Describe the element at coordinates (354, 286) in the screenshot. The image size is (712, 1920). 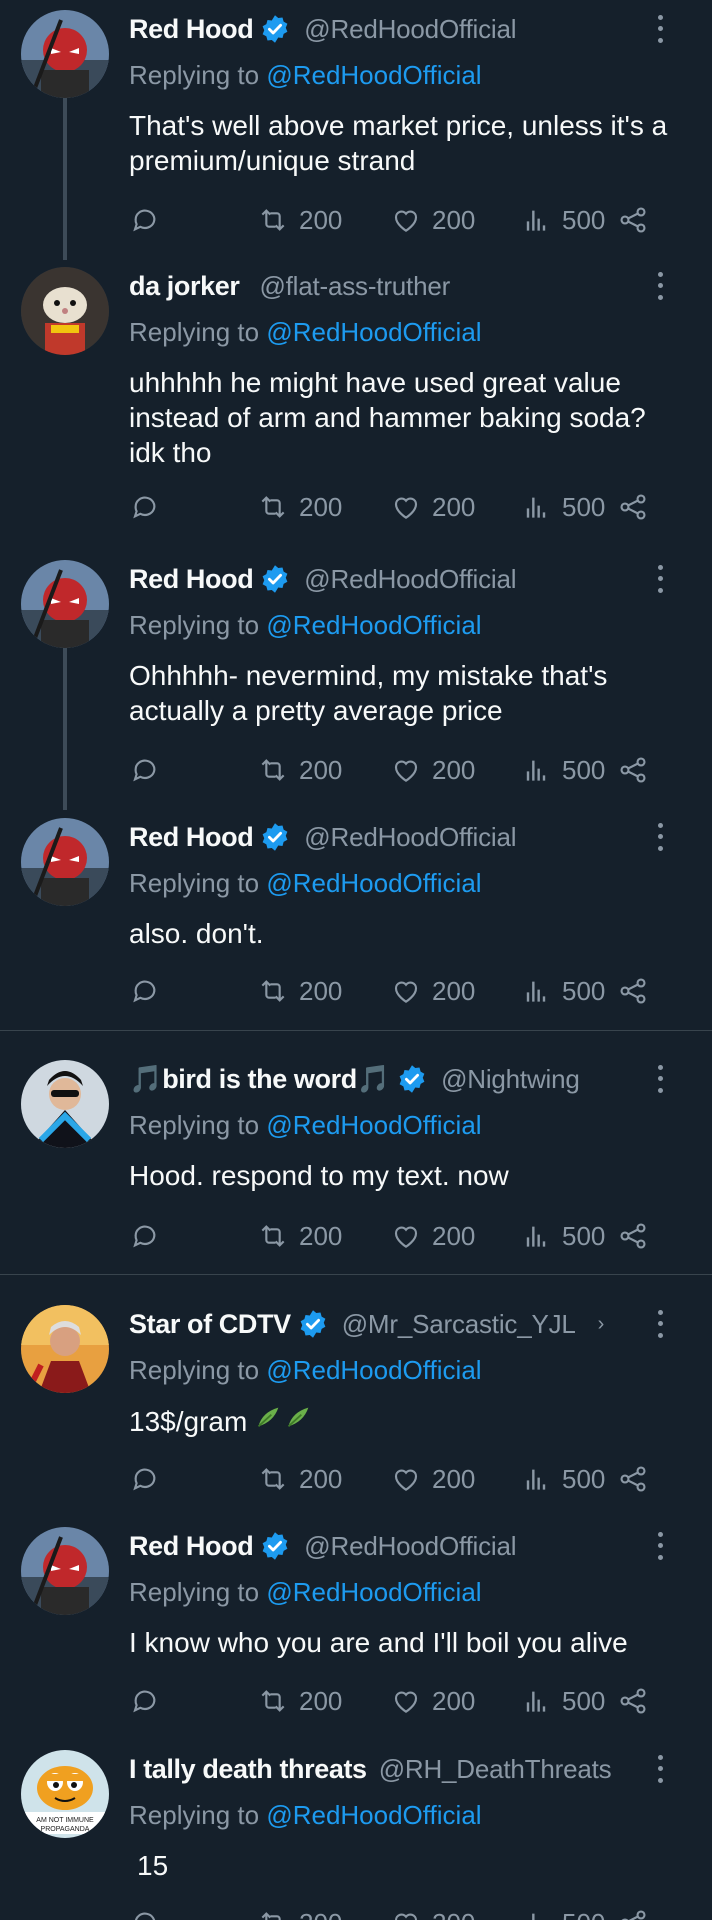
I see `author-handle: @flat-ass-truther` at that location.